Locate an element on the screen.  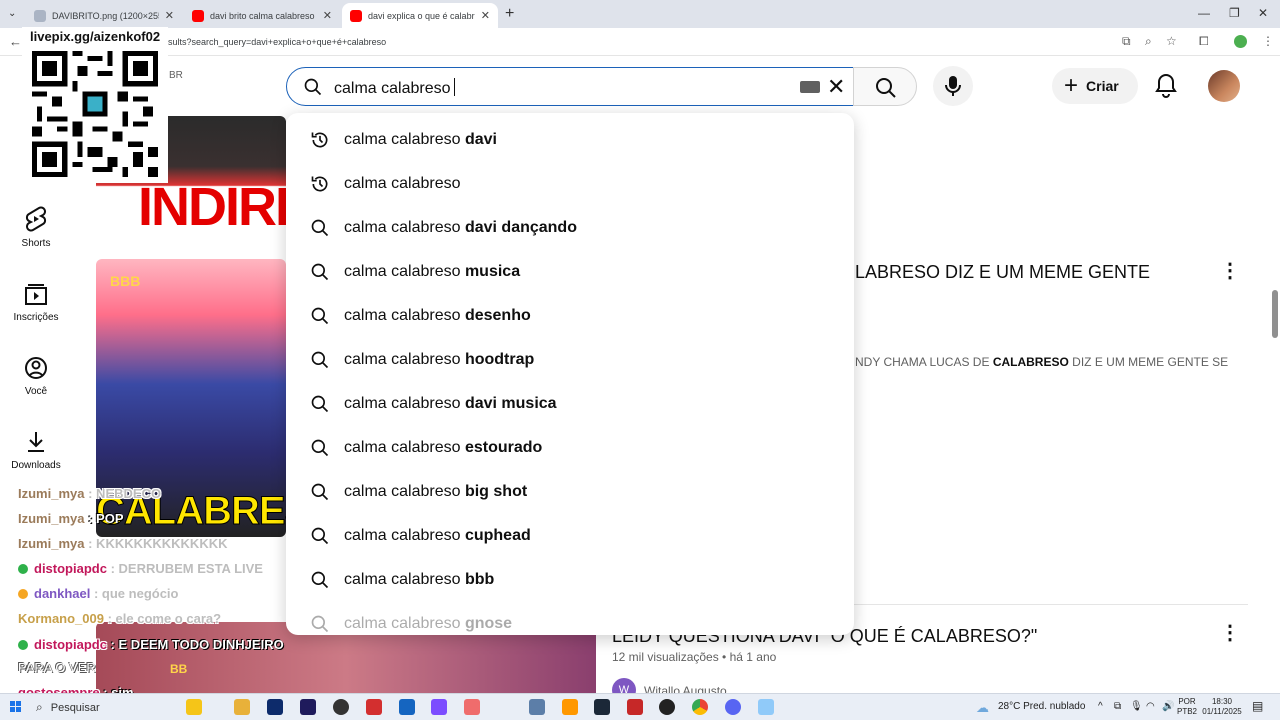
browser-tab-2: davi brito calma calabreso - Yo ✕ is located at coordinates (262, 15).